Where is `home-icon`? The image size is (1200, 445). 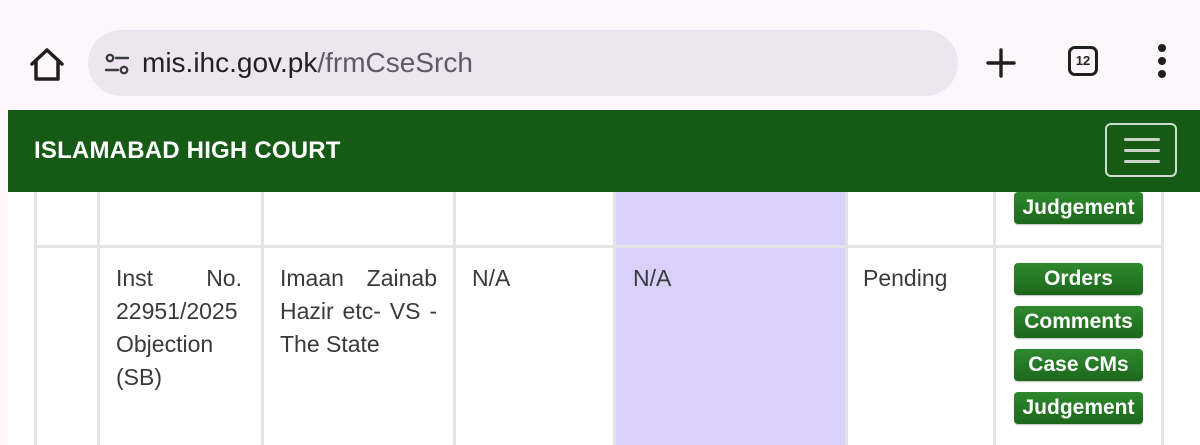
home-icon is located at coordinates (47, 64).